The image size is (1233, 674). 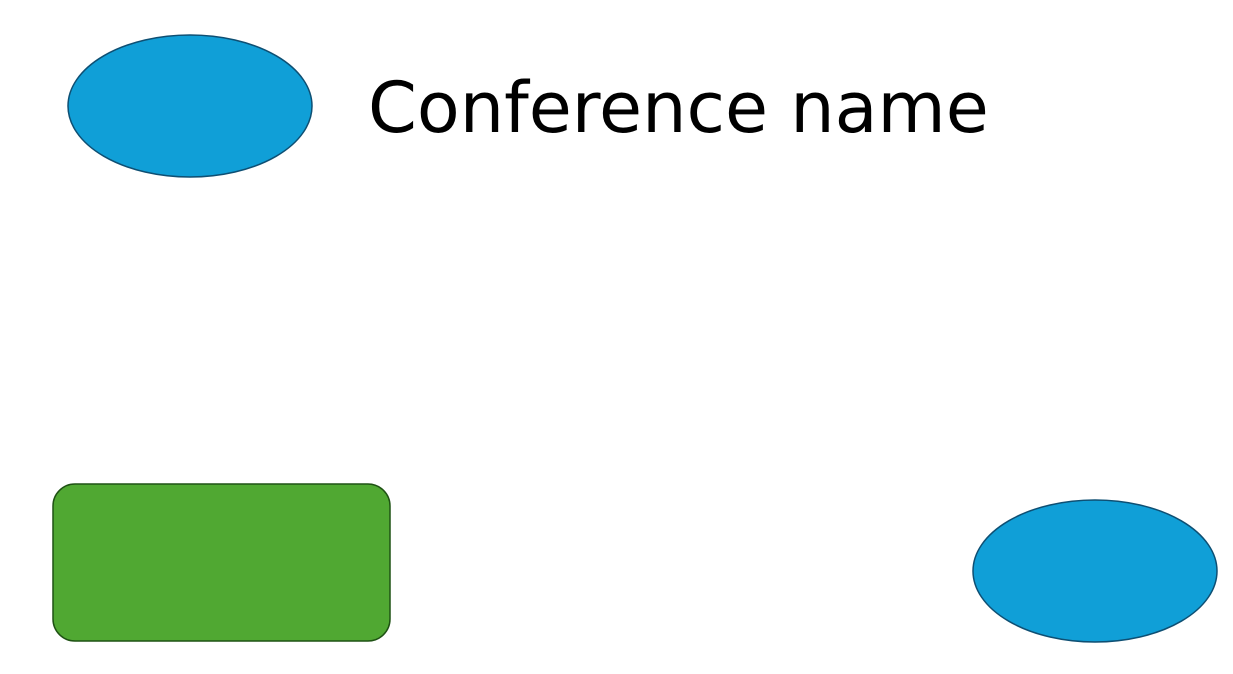 I want to click on conference-name-title: Conference name, so click(x=678, y=108).